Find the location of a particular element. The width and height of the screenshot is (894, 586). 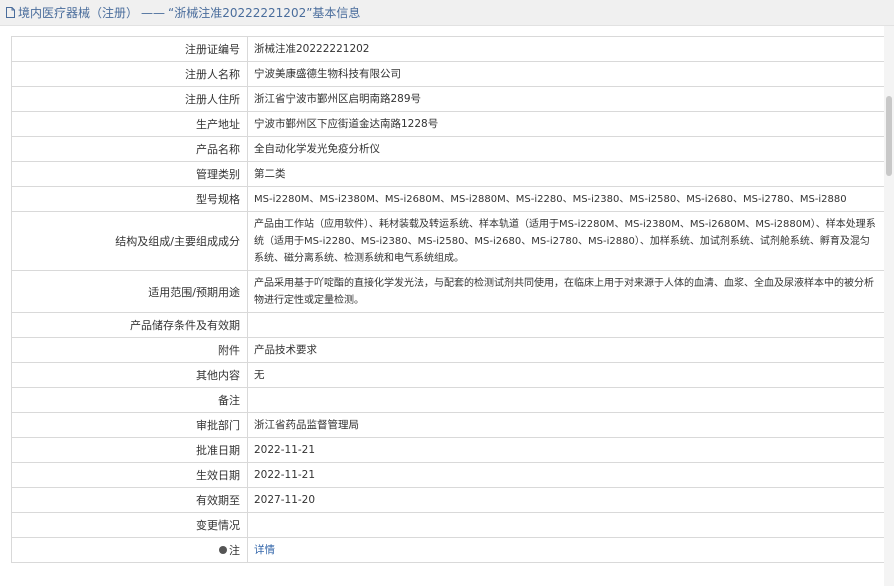

table-row: 注册人名称 宁波美康盛德生物科技有限公司 is located at coordinates (448, 74).